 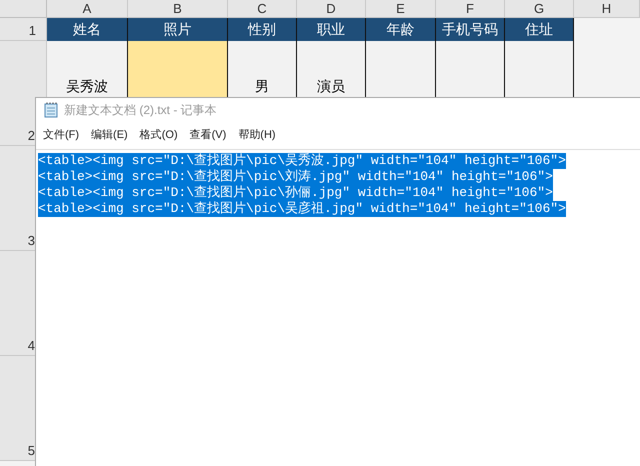 What do you see at coordinates (178, 9) in the screenshot?
I see `column-header: B` at bounding box center [178, 9].